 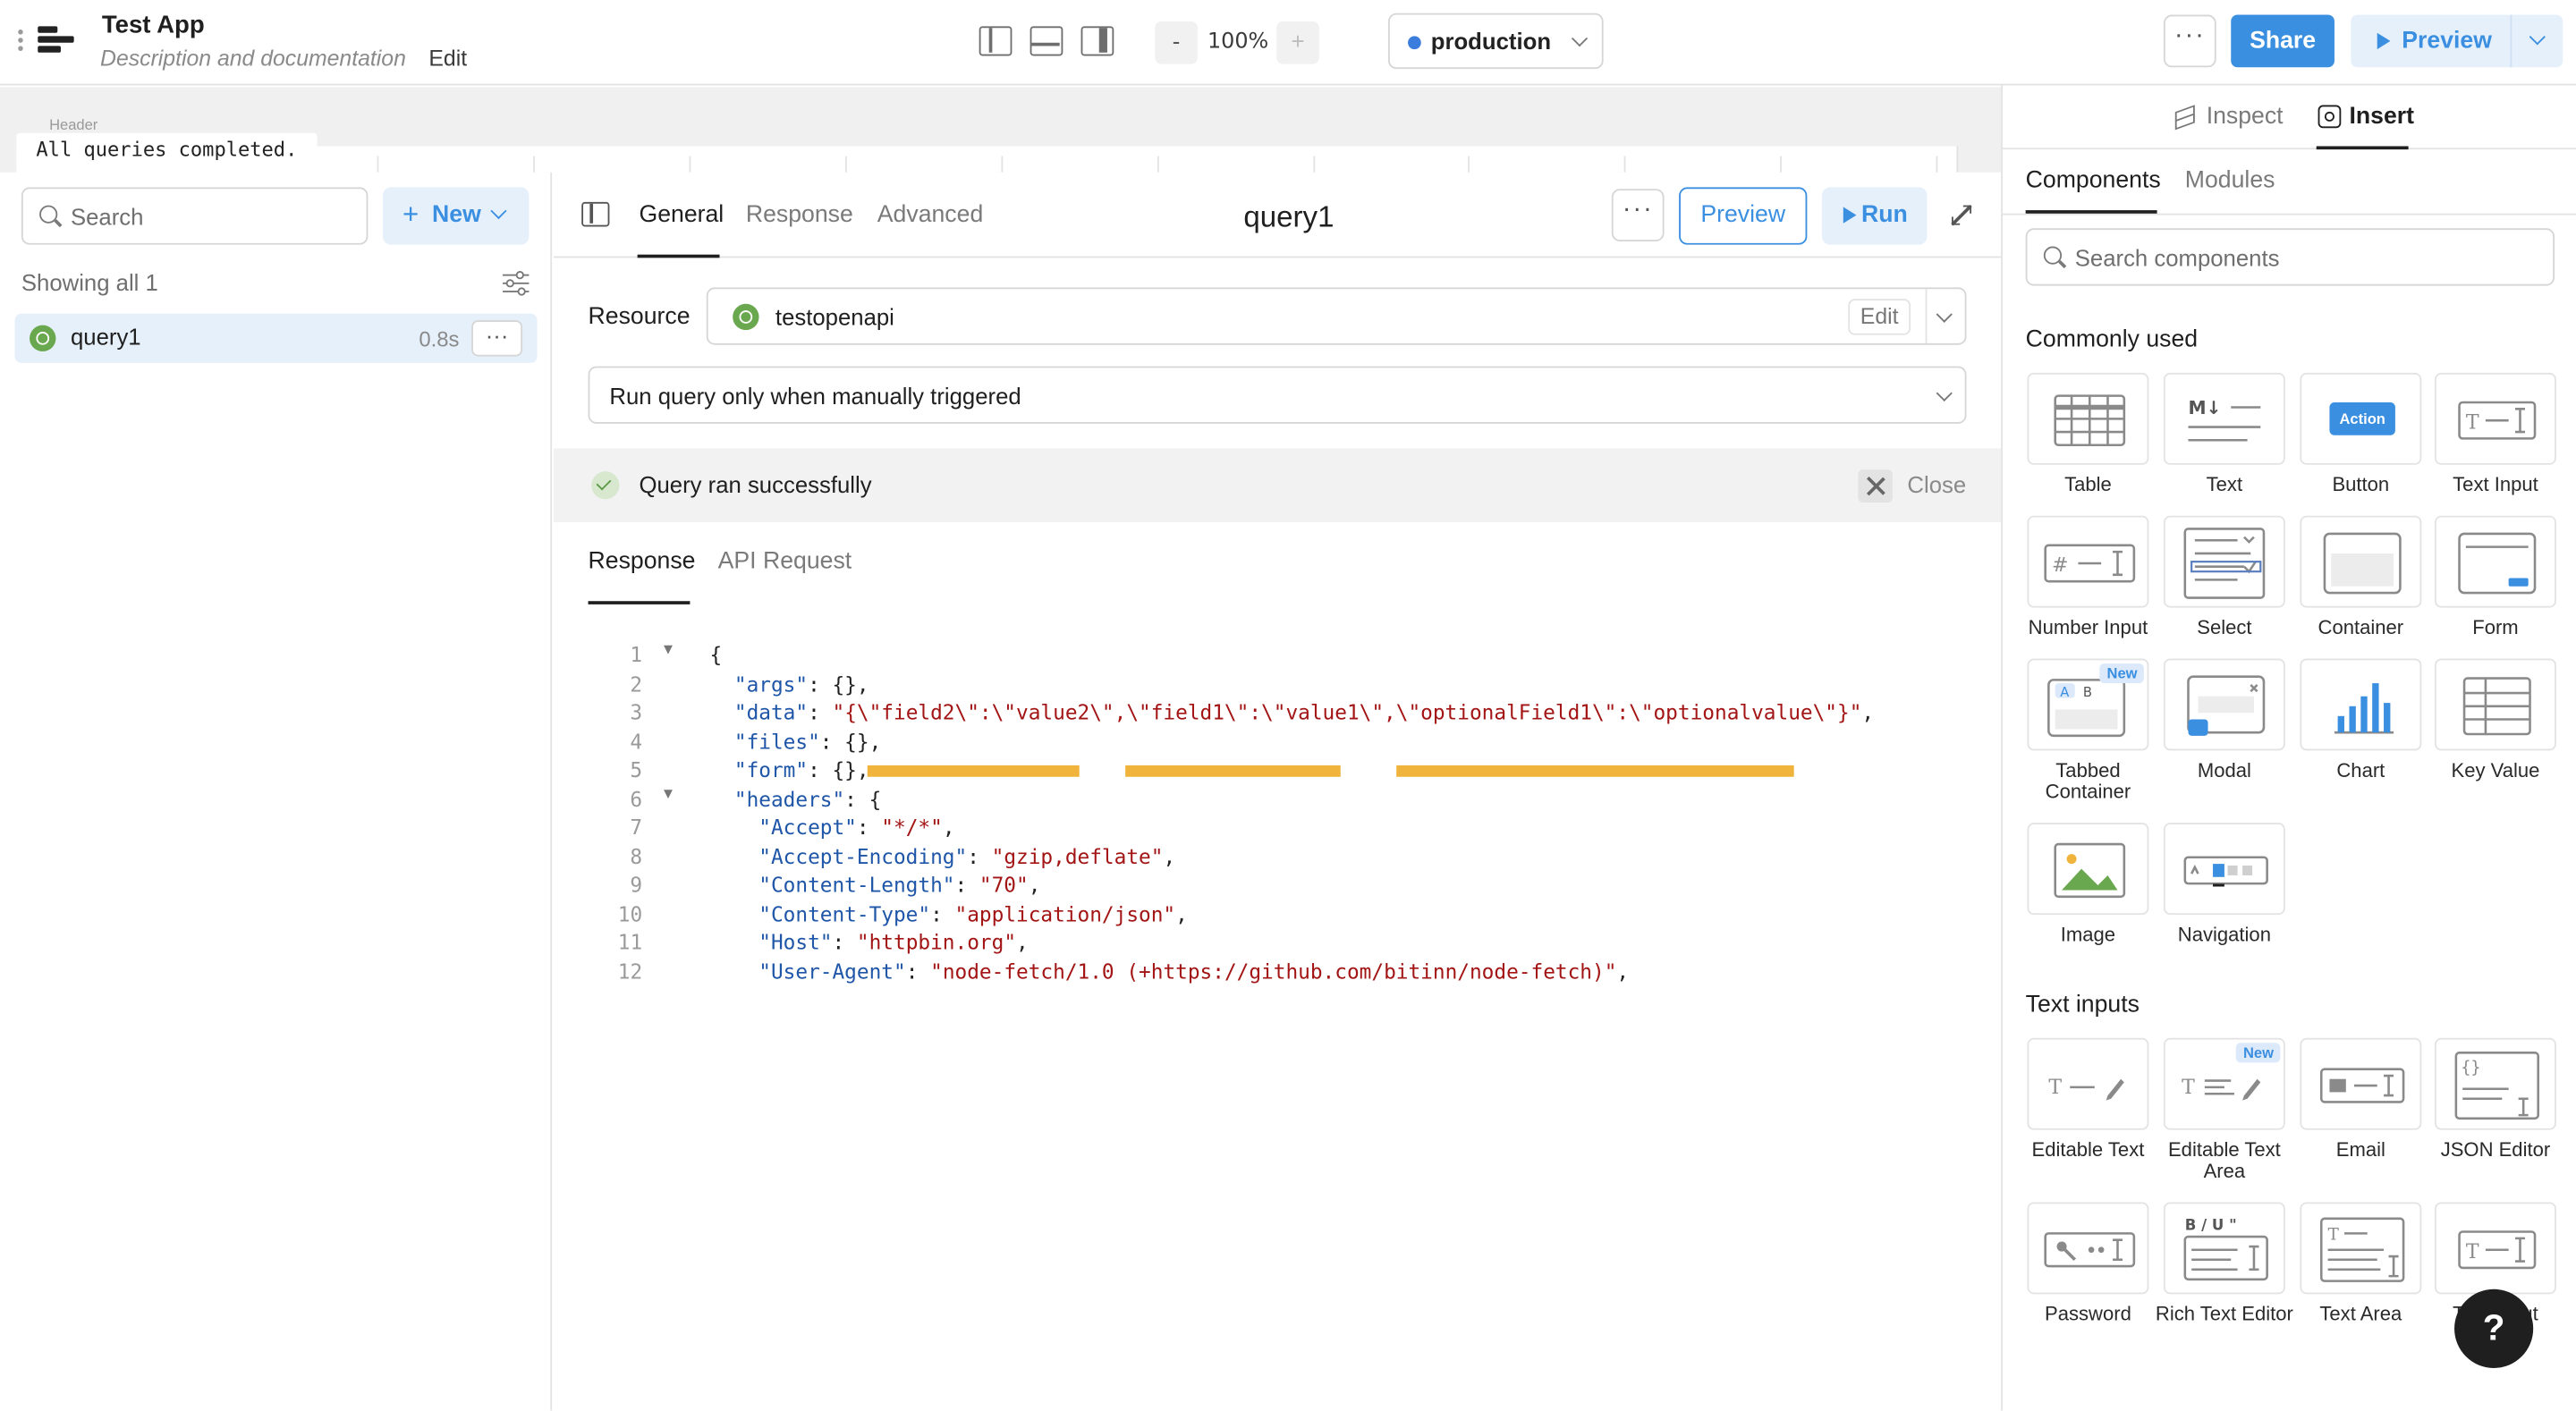 What do you see at coordinates (2290, 257) in the screenshot?
I see `component-search-input: Search components` at bounding box center [2290, 257].